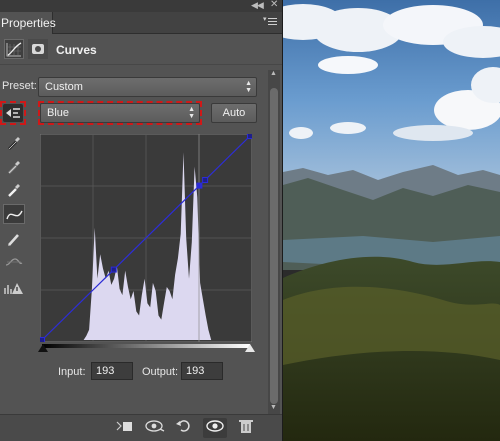 This screenshot has width=500, height=441. I want to click on input-label: Input:, so click(72, 372).